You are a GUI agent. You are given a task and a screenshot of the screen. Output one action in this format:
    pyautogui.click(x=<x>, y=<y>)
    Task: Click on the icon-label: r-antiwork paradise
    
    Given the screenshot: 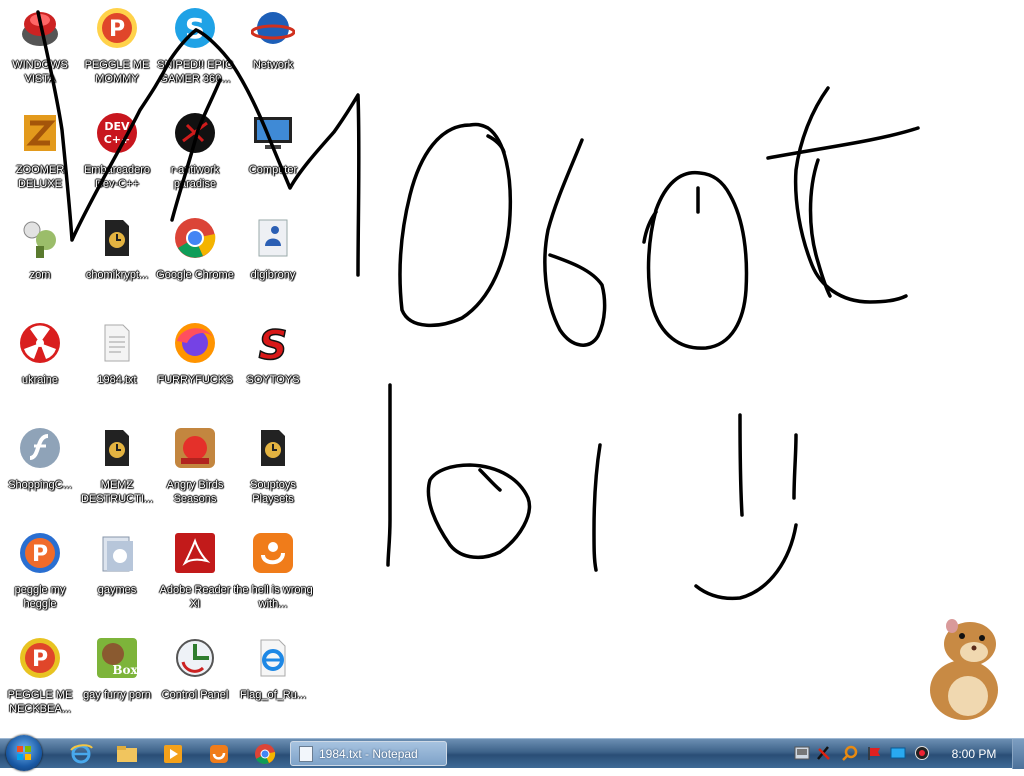 What is the action you would take?
    pyautogui.click(x=195, y=177)
    